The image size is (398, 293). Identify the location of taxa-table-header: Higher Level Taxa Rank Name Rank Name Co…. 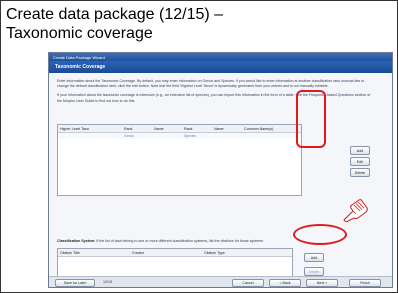
(179, 129).